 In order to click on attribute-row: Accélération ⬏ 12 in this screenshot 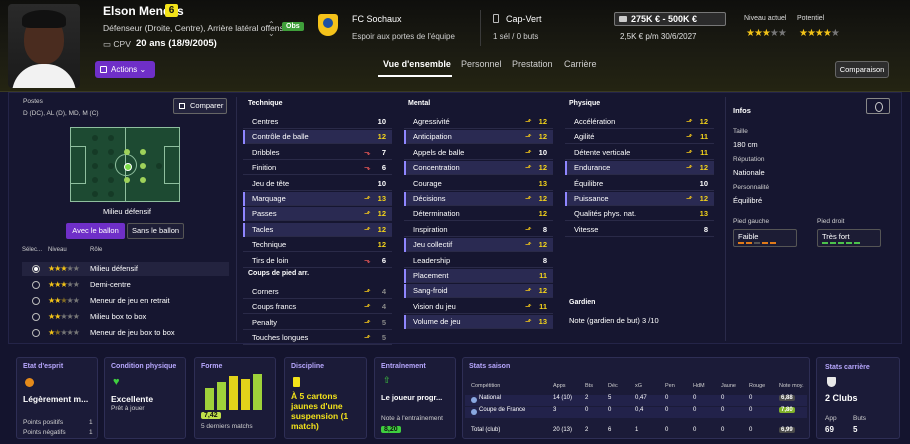, I will do `click(639, 122)`.